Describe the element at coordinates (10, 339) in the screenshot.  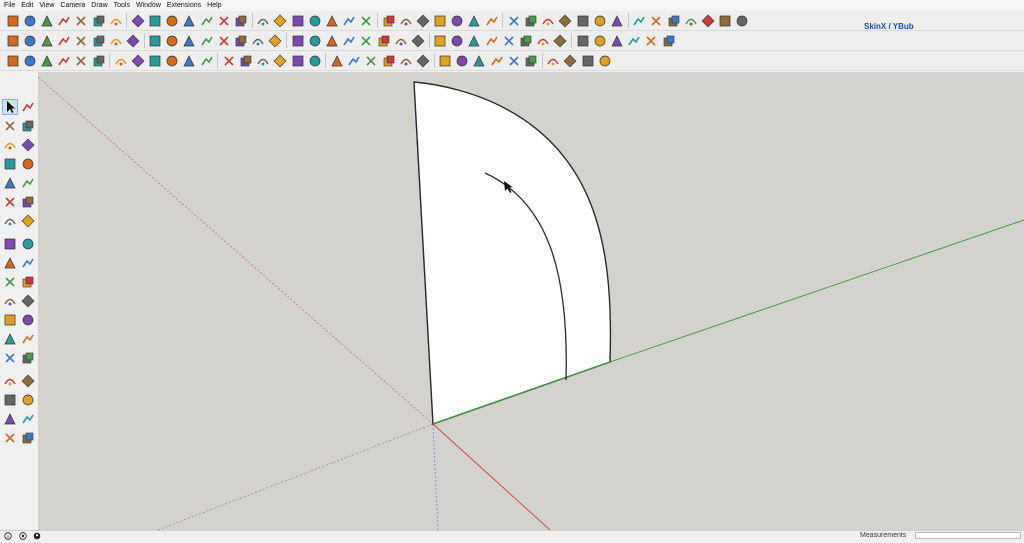
I see `axes-icon` at that location.